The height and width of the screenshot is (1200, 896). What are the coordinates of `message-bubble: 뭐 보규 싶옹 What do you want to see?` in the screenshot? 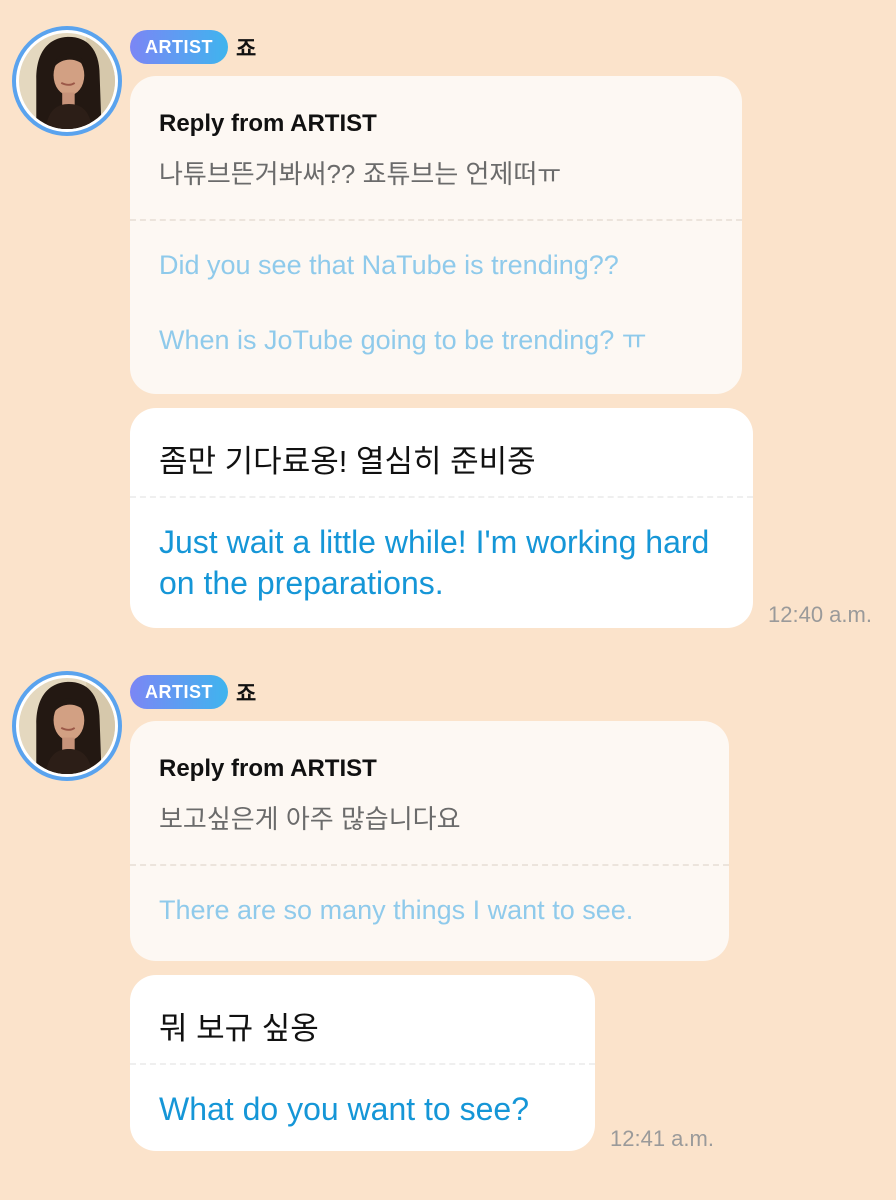 It's located at (362, 1063).